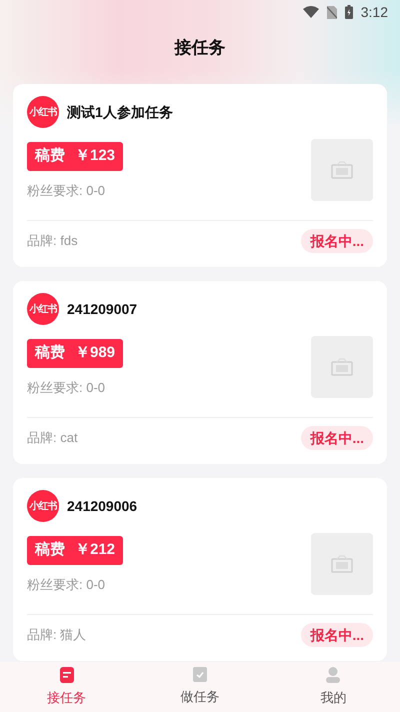 The image size is (400, 712). I want to click on brand-label: 品牌: fds, so click(52, 241).